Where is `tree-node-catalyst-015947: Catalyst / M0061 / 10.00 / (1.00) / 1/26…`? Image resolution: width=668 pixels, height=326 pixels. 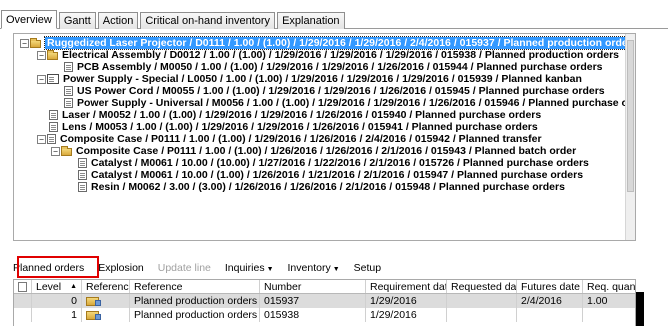 tree-node-catalyst-015947: Catalyst / M0061 / 10.00 / (1.00) / 1/26… is located at coordinates (319, 175).